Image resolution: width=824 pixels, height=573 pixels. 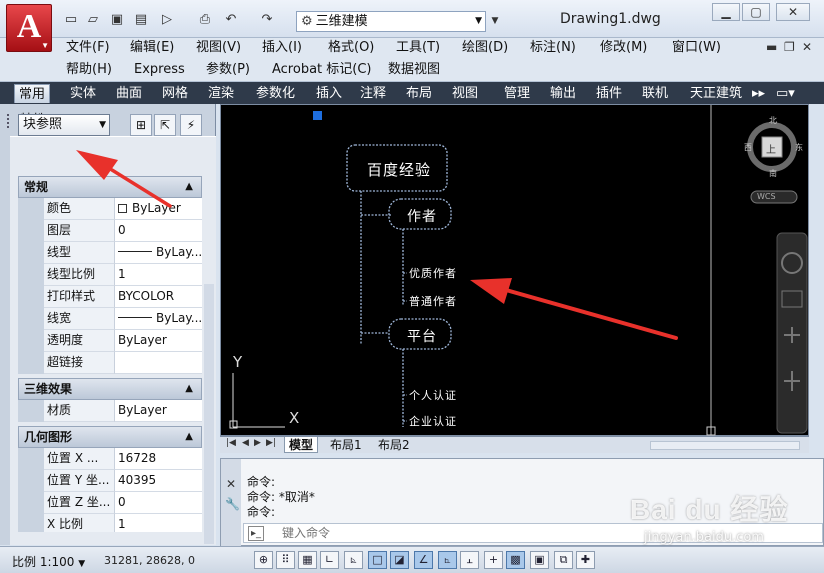 I want to click on property-value: 40395, so click(x=158, y=481).